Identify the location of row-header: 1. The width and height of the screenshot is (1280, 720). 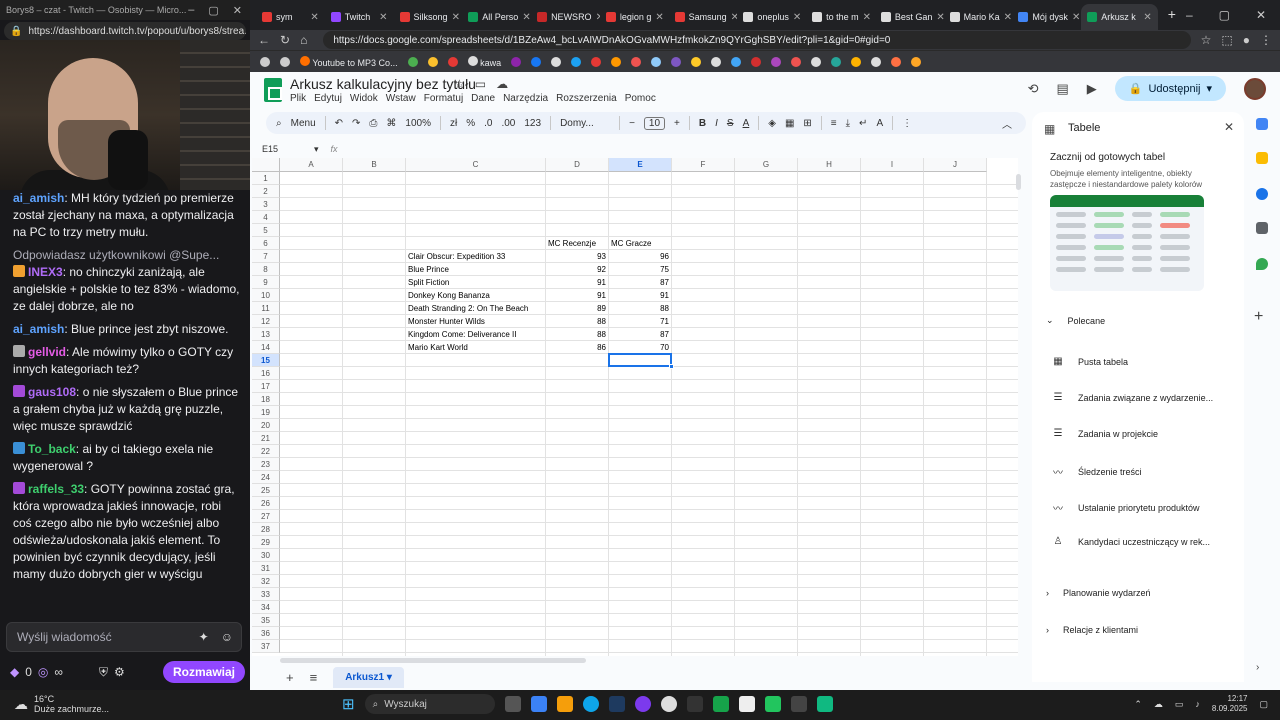
(266, 178).